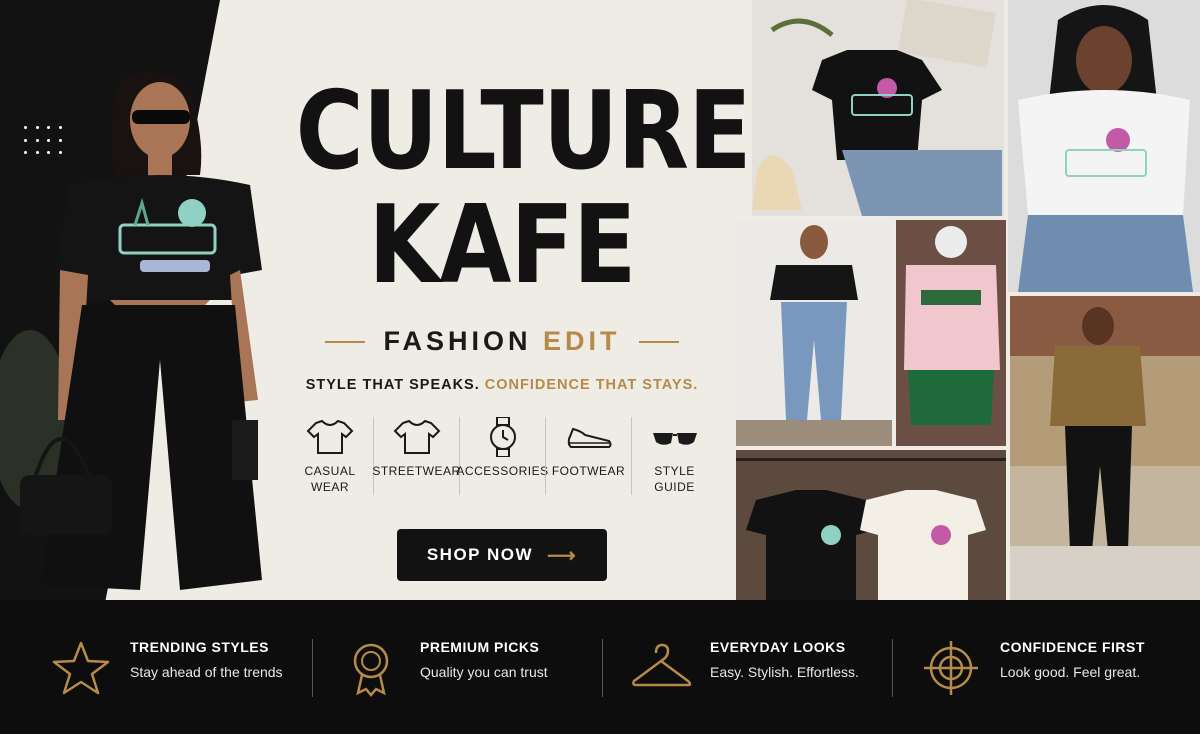  I want to click on category-style-guide: STYLE GUIDE, so click(674, 456).